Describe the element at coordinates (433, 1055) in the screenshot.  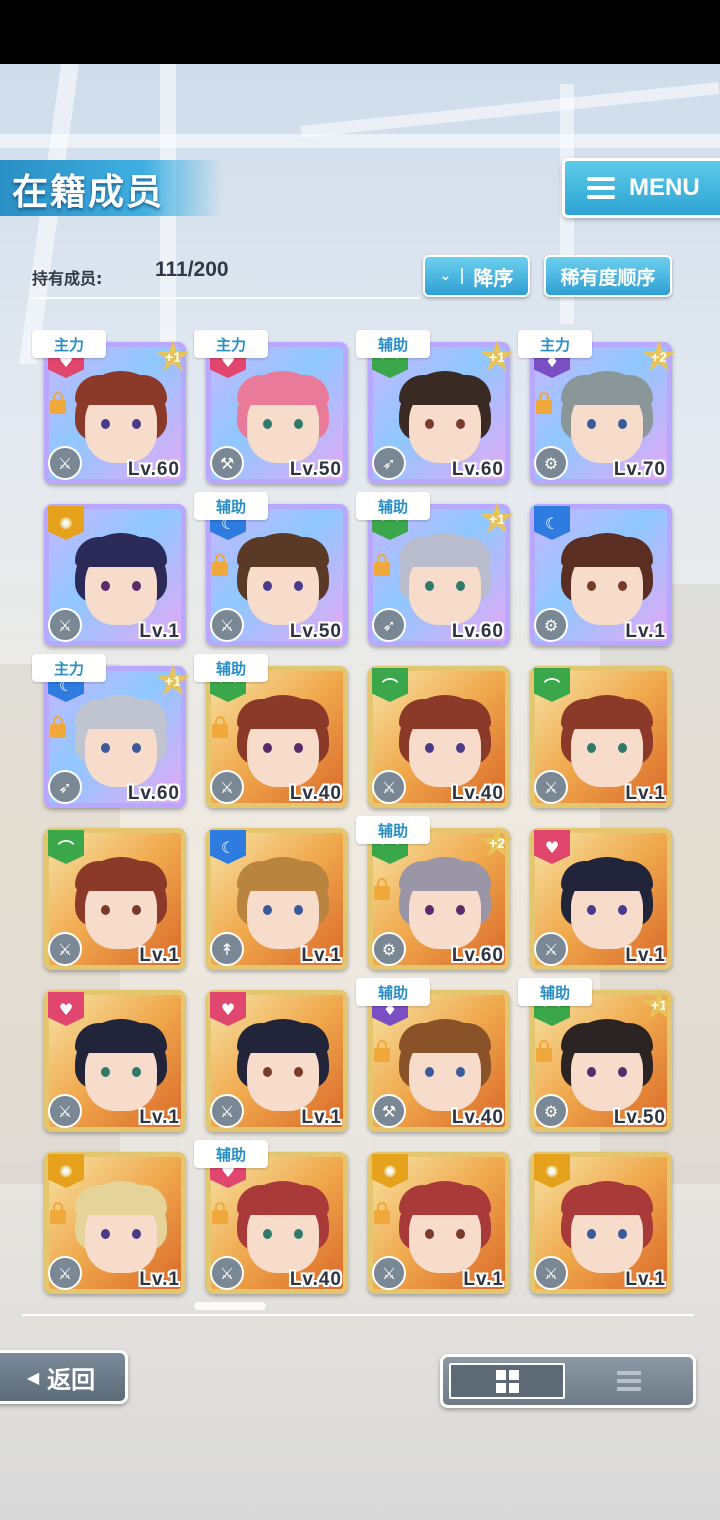
I see `member-card: ♦ 辅助 ⚒ Lv.40` at that location.